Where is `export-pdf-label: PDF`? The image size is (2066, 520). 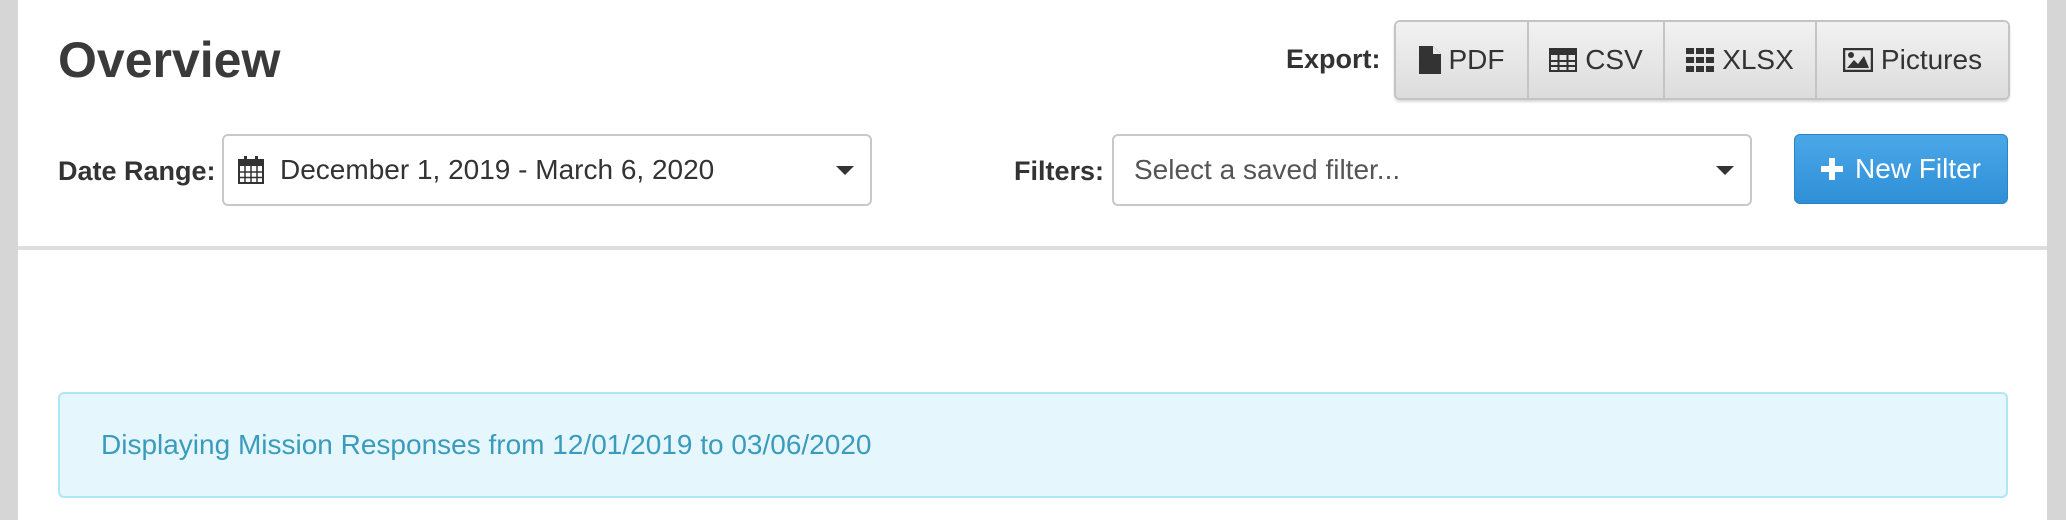 export-pdf-label: PDF is located at coordinates (1476, 59).